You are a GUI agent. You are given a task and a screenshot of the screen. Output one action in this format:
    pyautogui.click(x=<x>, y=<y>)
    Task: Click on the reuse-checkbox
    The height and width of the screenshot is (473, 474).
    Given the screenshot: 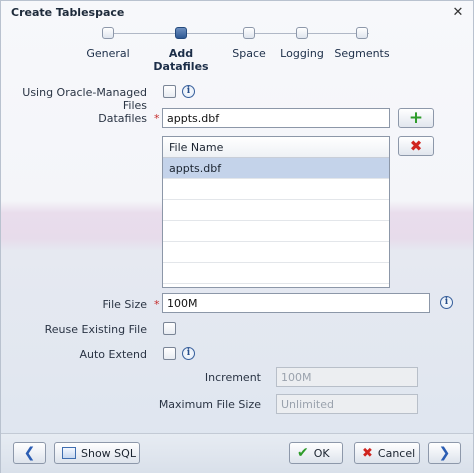 What is the action you would take?
    pyautogui.click(x=169, y=328)
    